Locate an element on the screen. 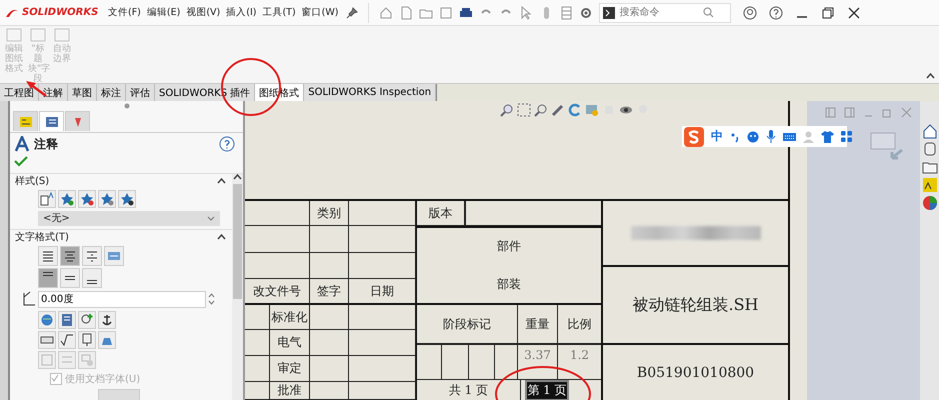 This screenshot has width=939, height=400. tab: 评估 is located at coordinates (140, 92).